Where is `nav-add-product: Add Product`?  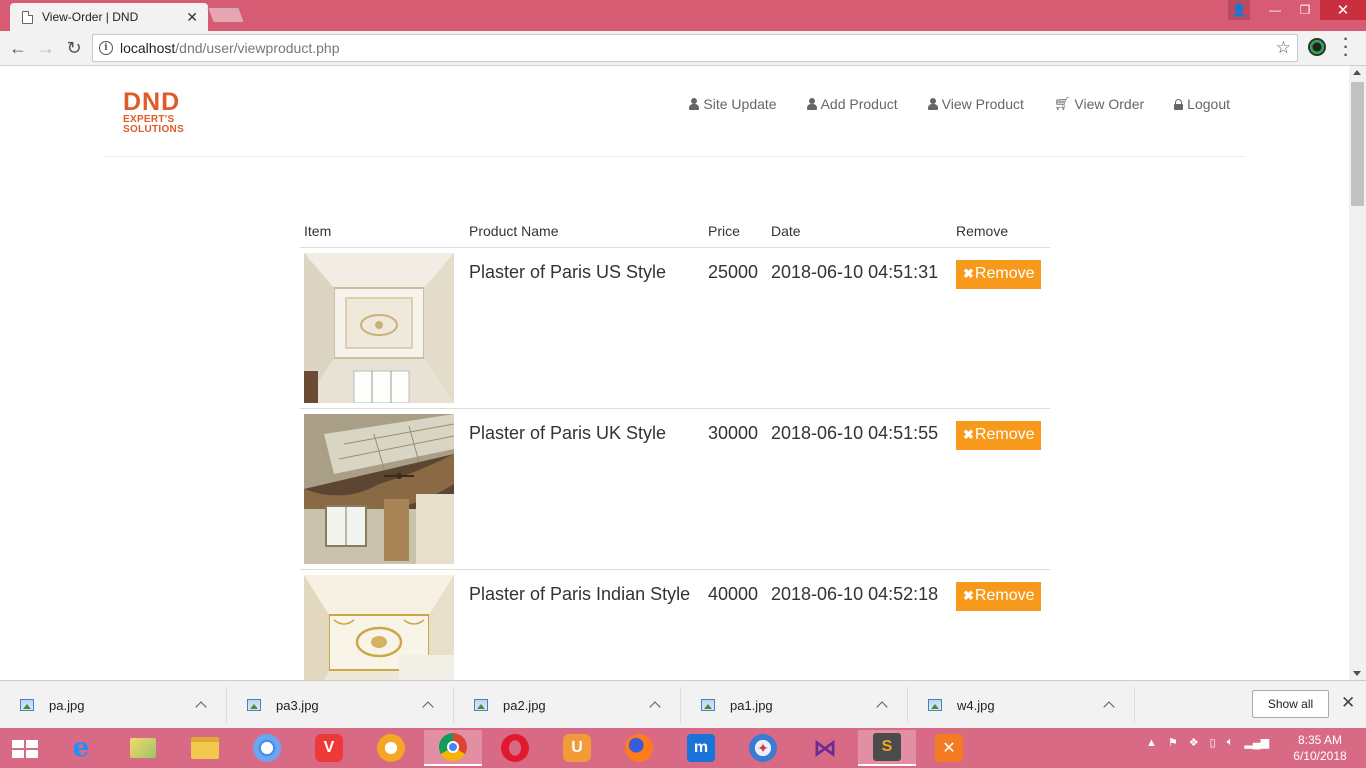
nav-add-product: Add Product is located at coordinates (852, 104).